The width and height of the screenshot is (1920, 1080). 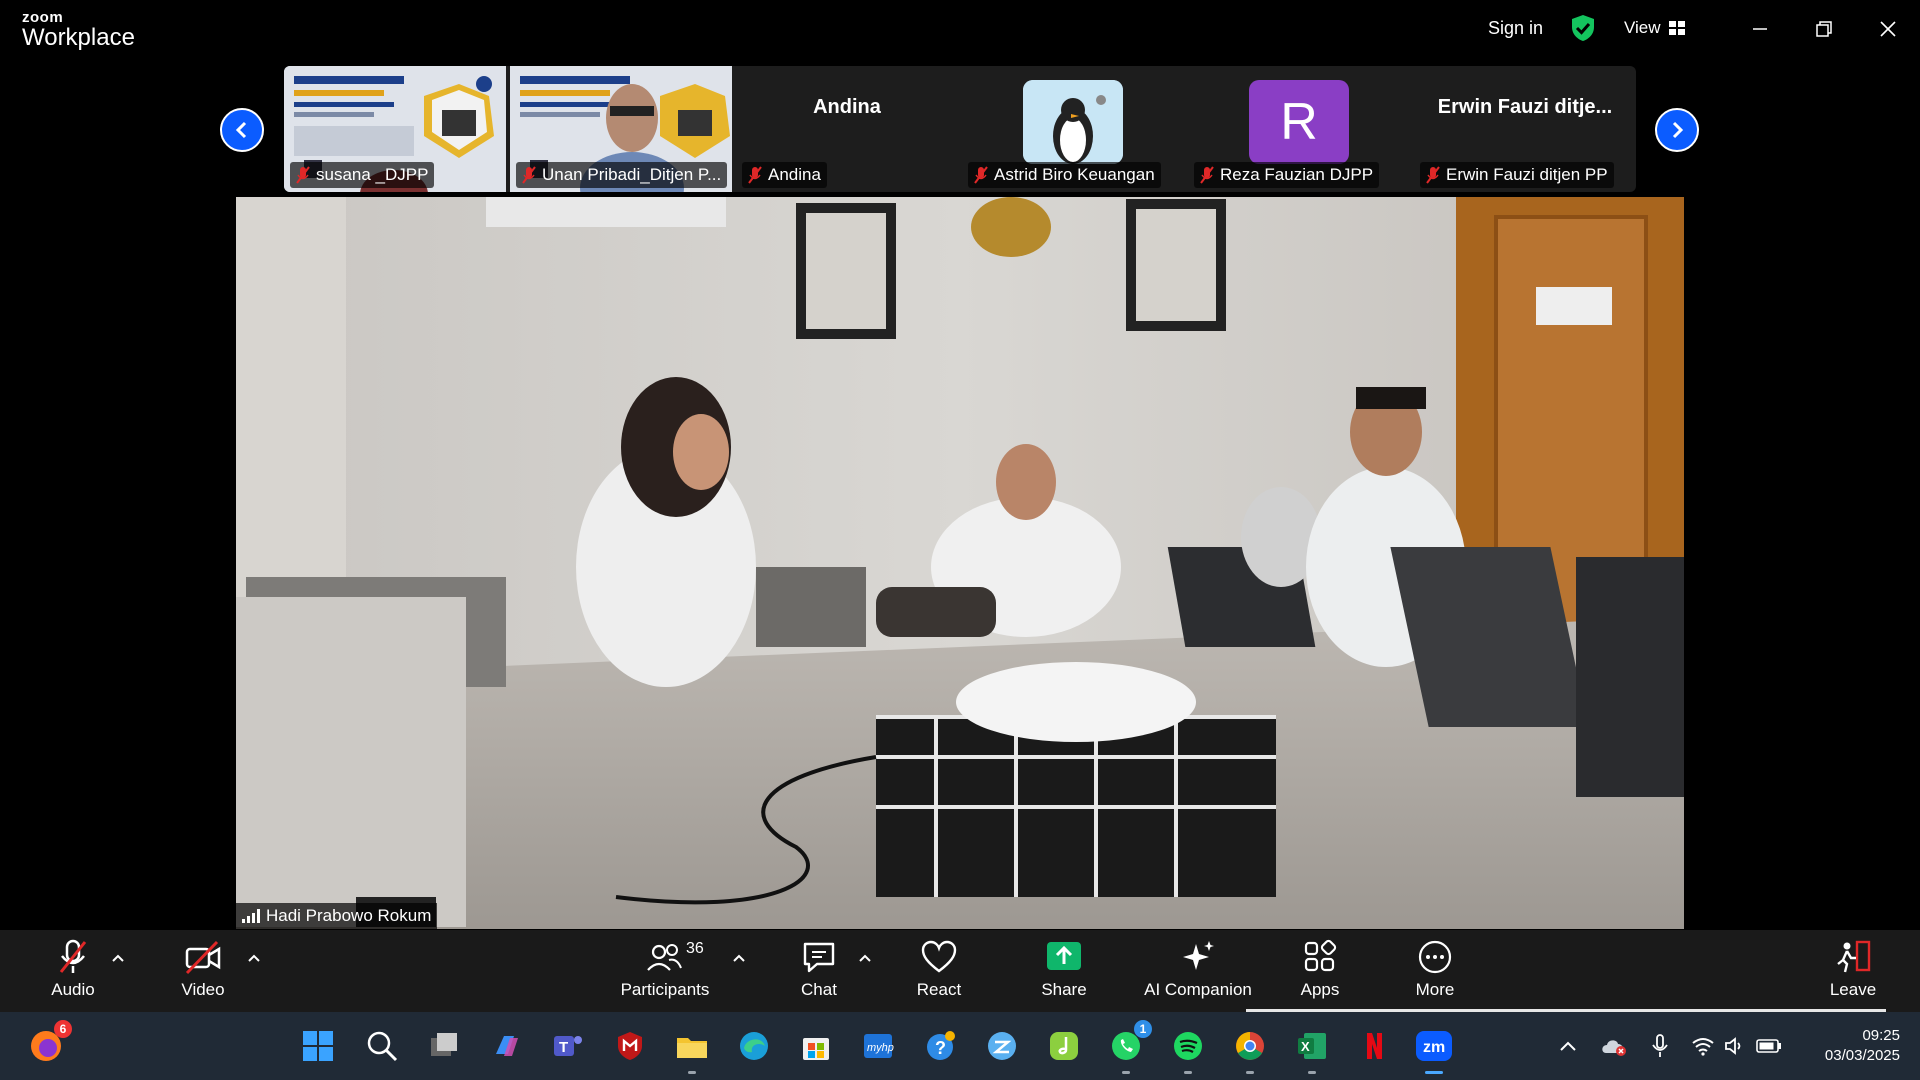 I want to click on spotify-taskbar-button, so click(x=1188, y=1050).